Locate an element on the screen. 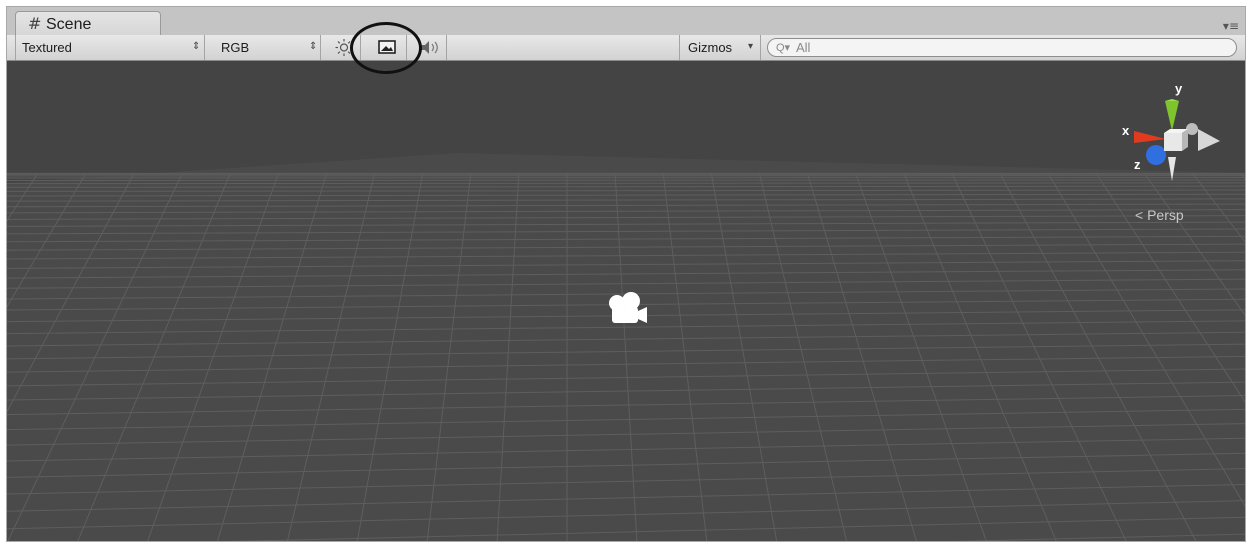  axis-x-label: x is located at coordinates (1126, 130).